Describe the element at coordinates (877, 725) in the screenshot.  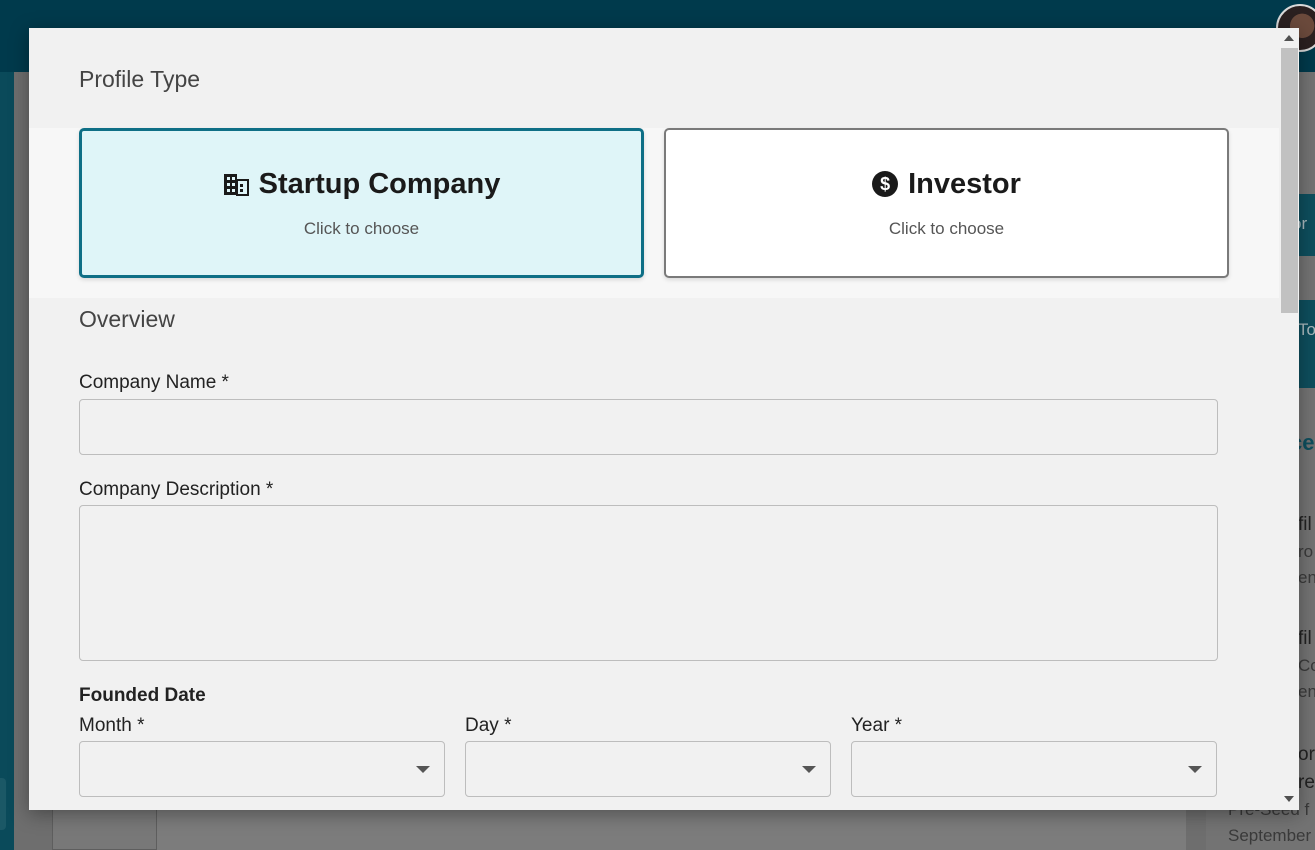
I see `year-label: Year *` at that location.